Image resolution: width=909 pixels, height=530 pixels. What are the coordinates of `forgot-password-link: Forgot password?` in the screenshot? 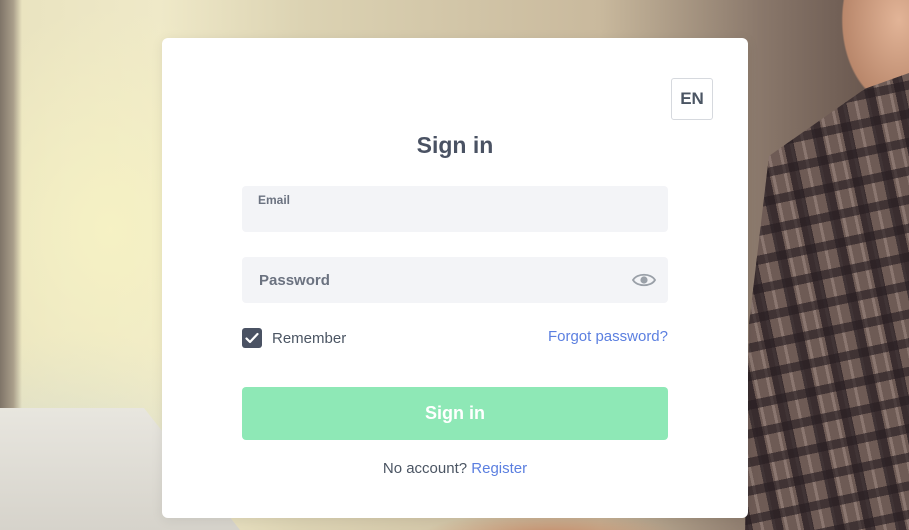 It's located at (608, 336).